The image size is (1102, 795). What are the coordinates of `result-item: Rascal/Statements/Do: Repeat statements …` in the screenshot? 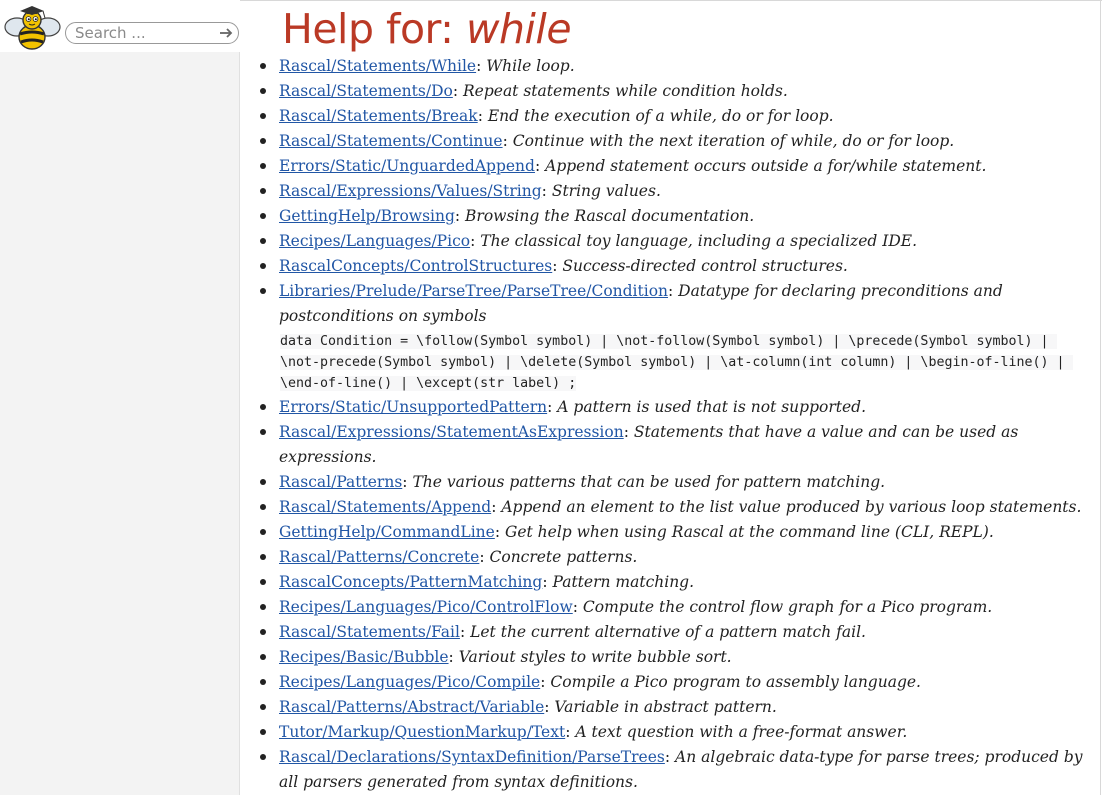 It's located at (674, 91).